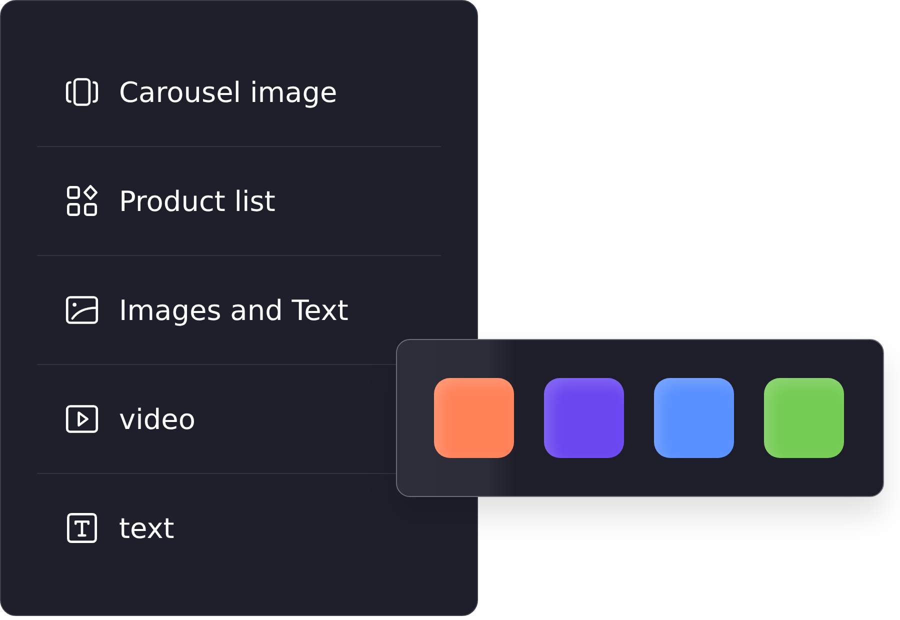 This screenshot has height=620, width=900. Describe the element at coordinates (82, 92) in the screenshot. I see `slides-icon` at that location.